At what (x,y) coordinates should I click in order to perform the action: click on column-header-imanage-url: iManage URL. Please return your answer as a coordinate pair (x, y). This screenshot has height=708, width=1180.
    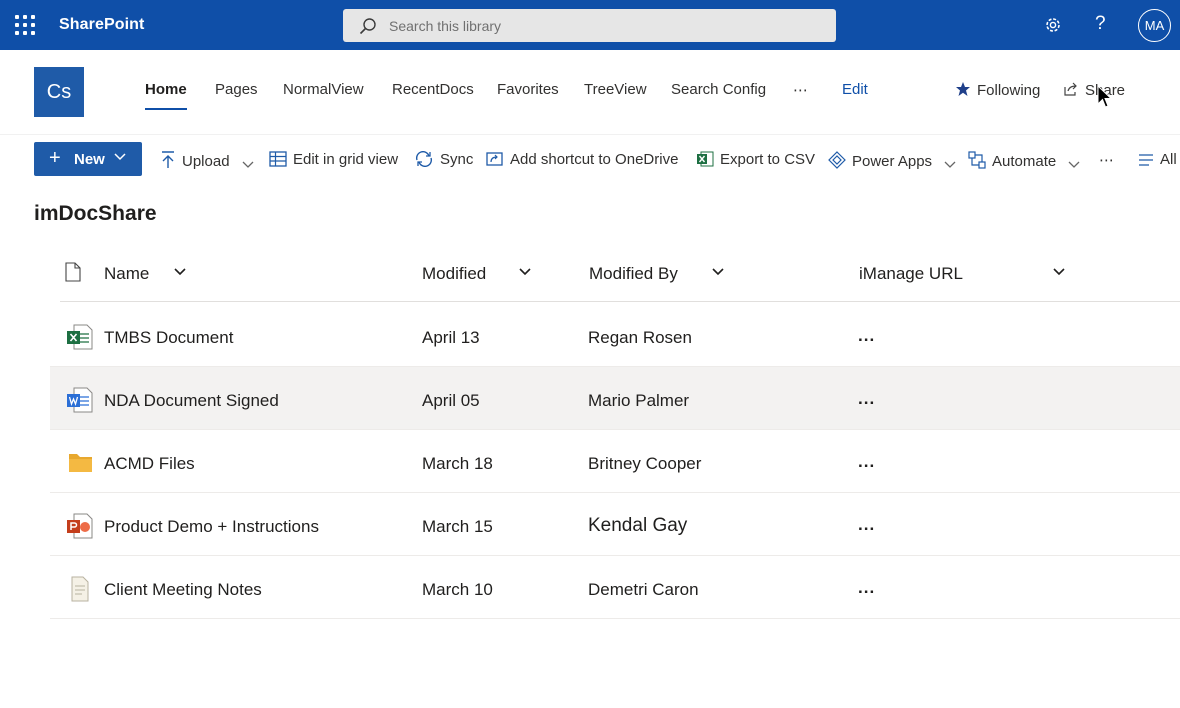
    Looking at the image, I should click on (911, 274).